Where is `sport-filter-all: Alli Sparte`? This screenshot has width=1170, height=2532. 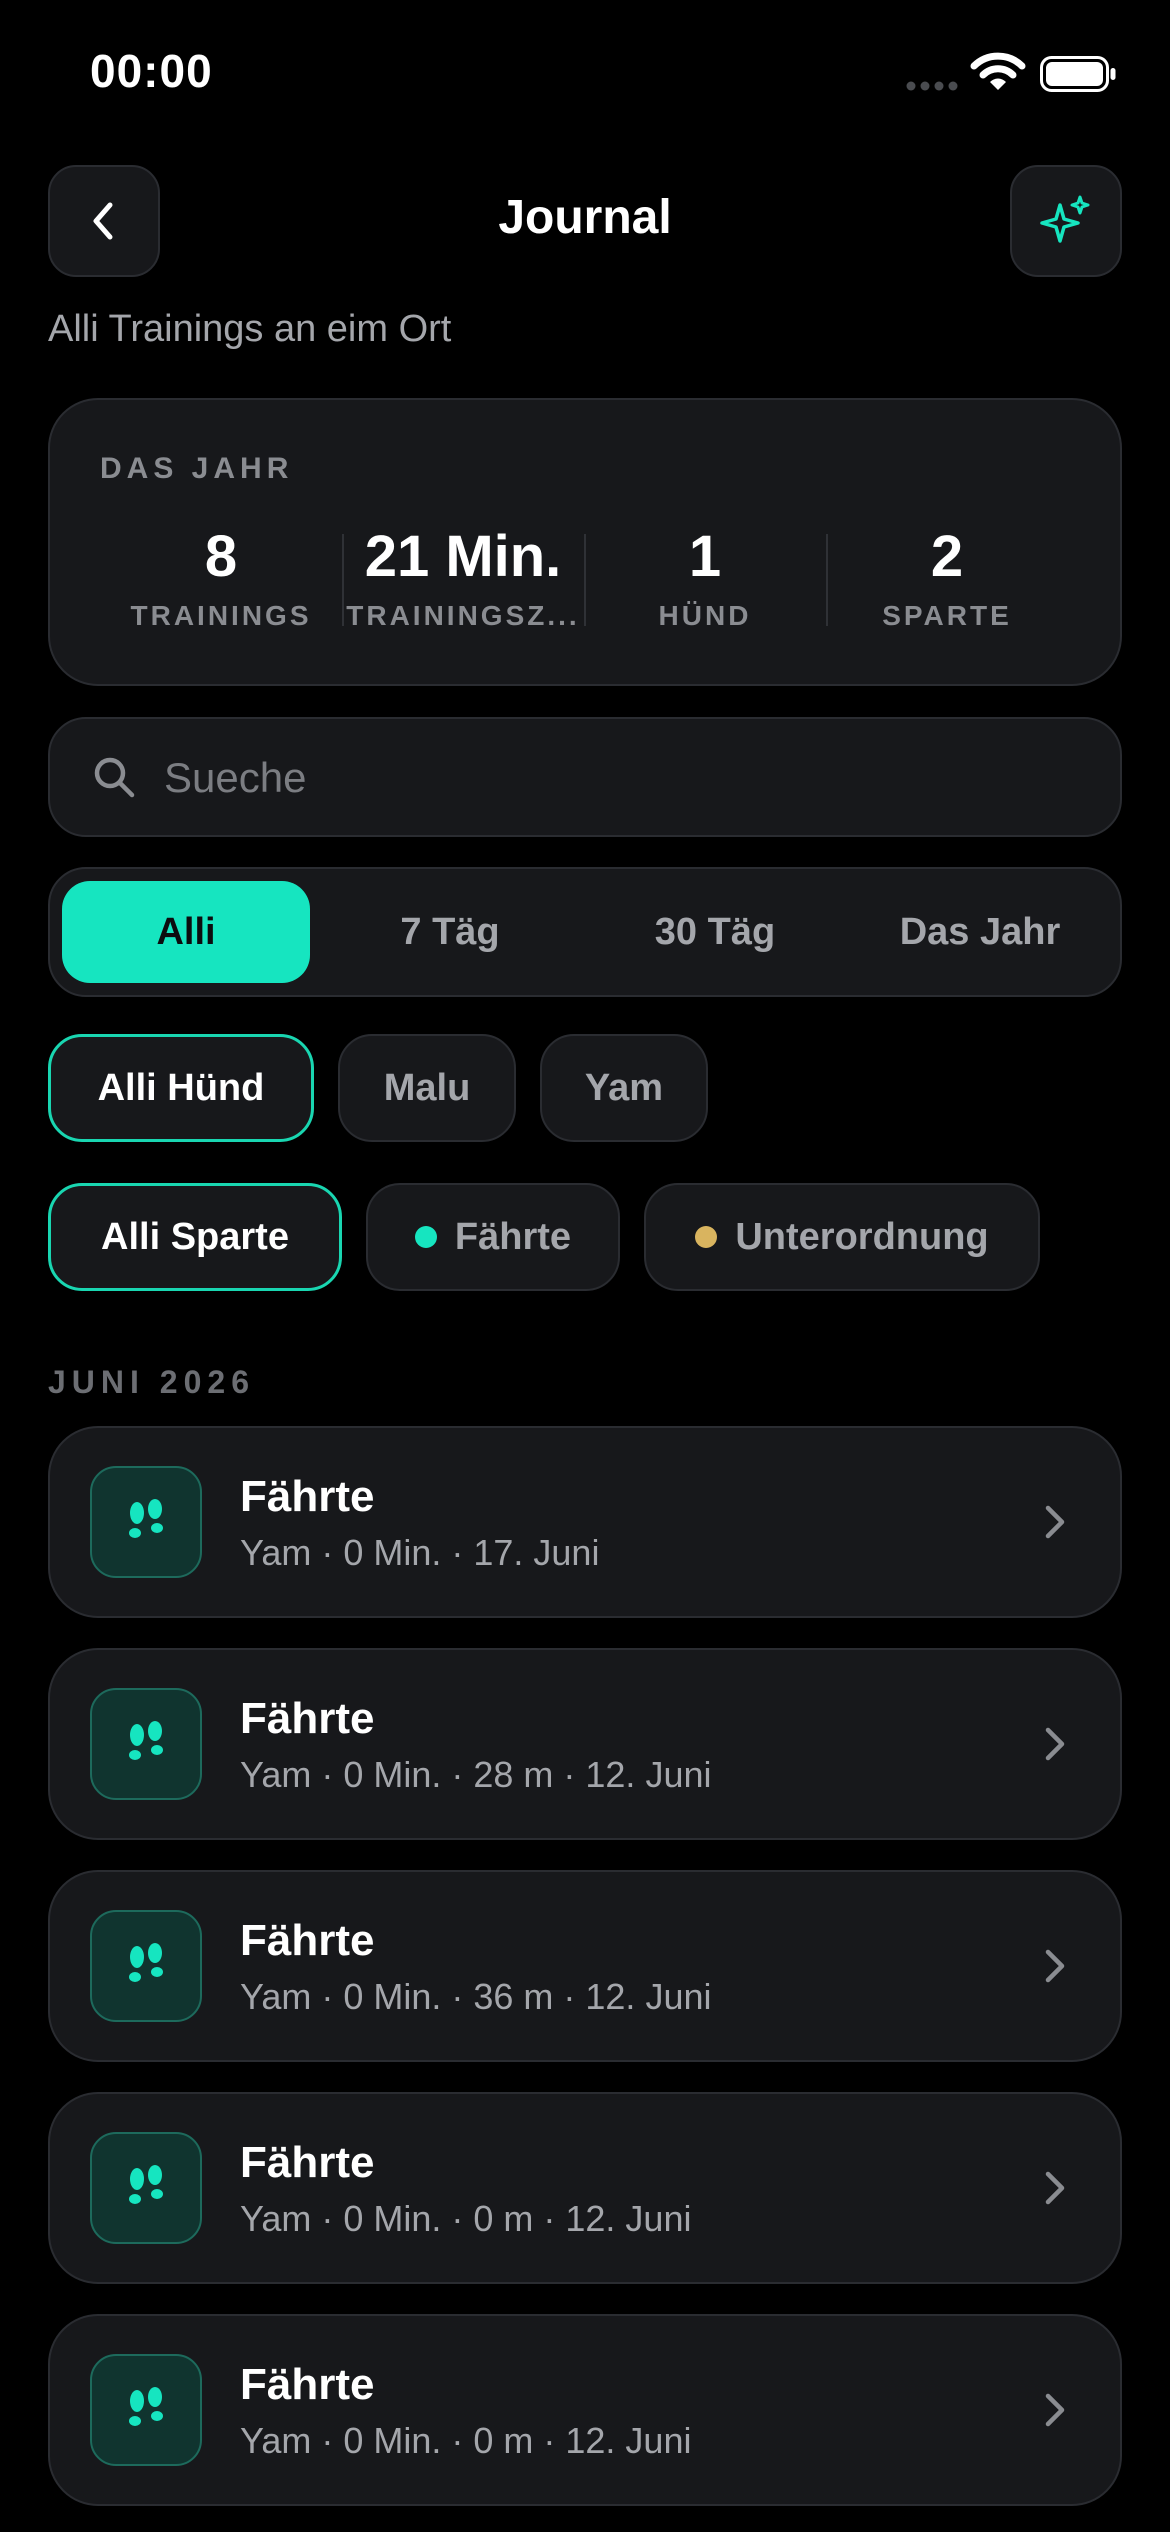
sport-filter-all: Alli Sparte is located at coordinates (195, 1237).